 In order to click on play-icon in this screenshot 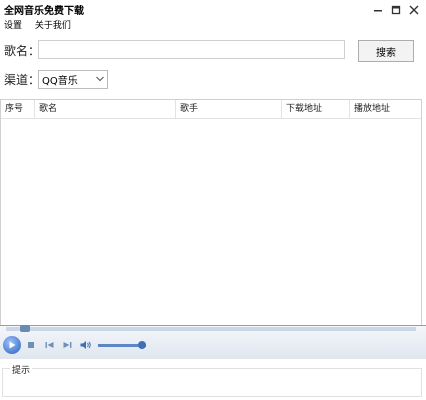, I will do `click(12, 345)`.